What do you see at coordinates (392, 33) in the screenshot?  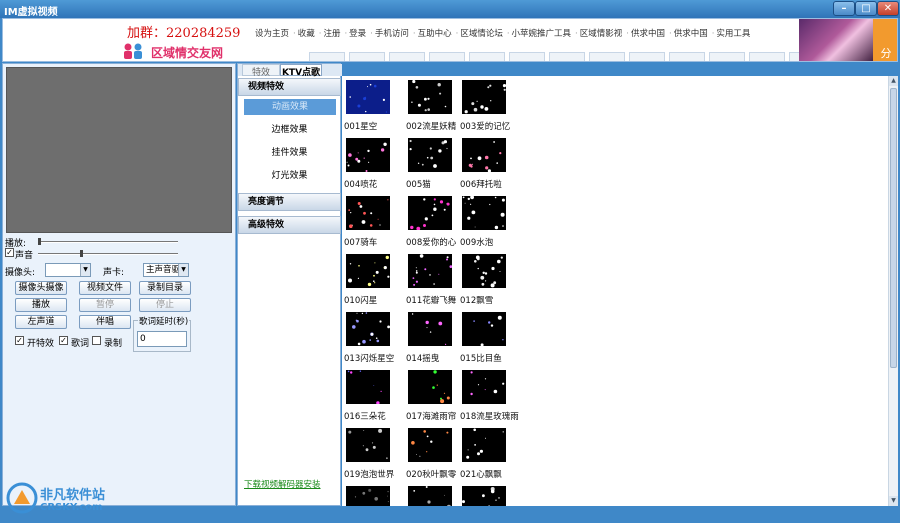 I see `banner-nav-link: 手机访问` at bounding box center [392, 33].